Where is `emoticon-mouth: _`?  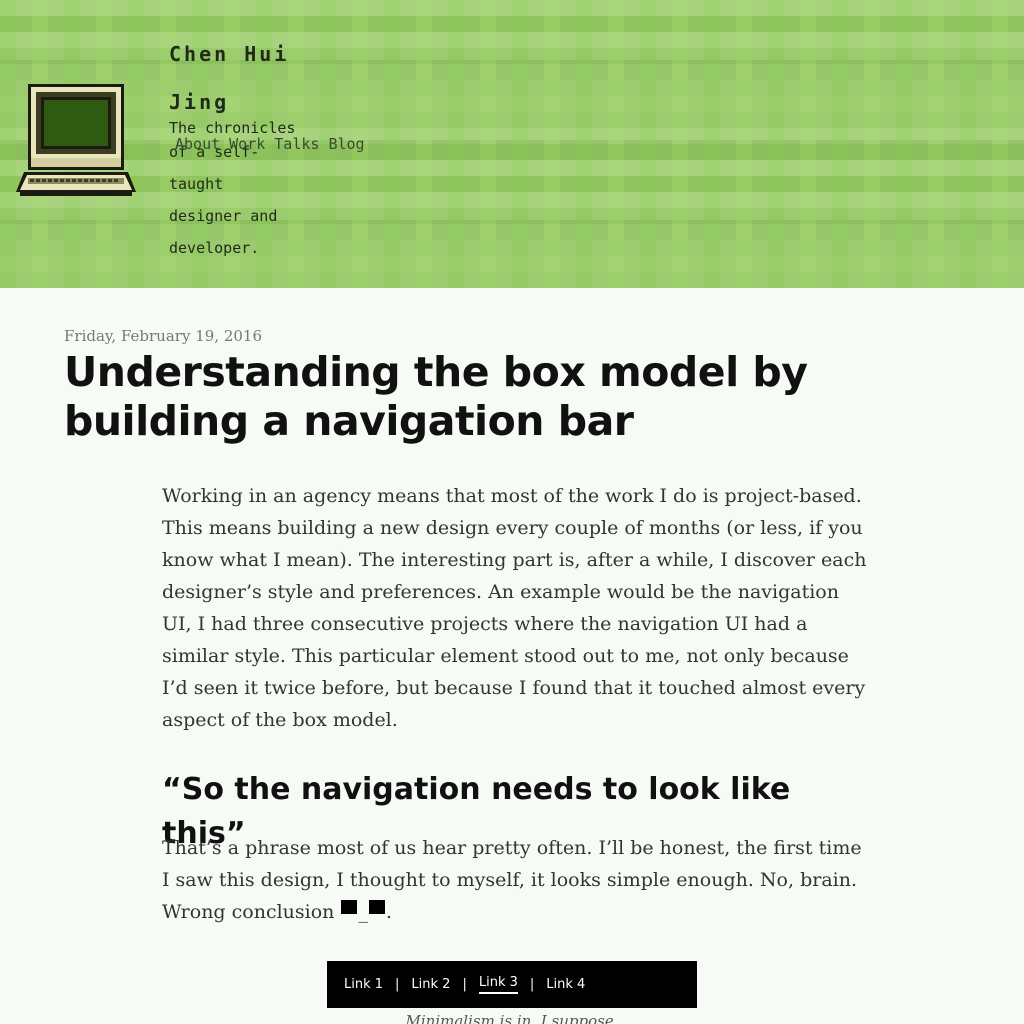
emoticon-mouth: _ is located at coordinates (363, 912).